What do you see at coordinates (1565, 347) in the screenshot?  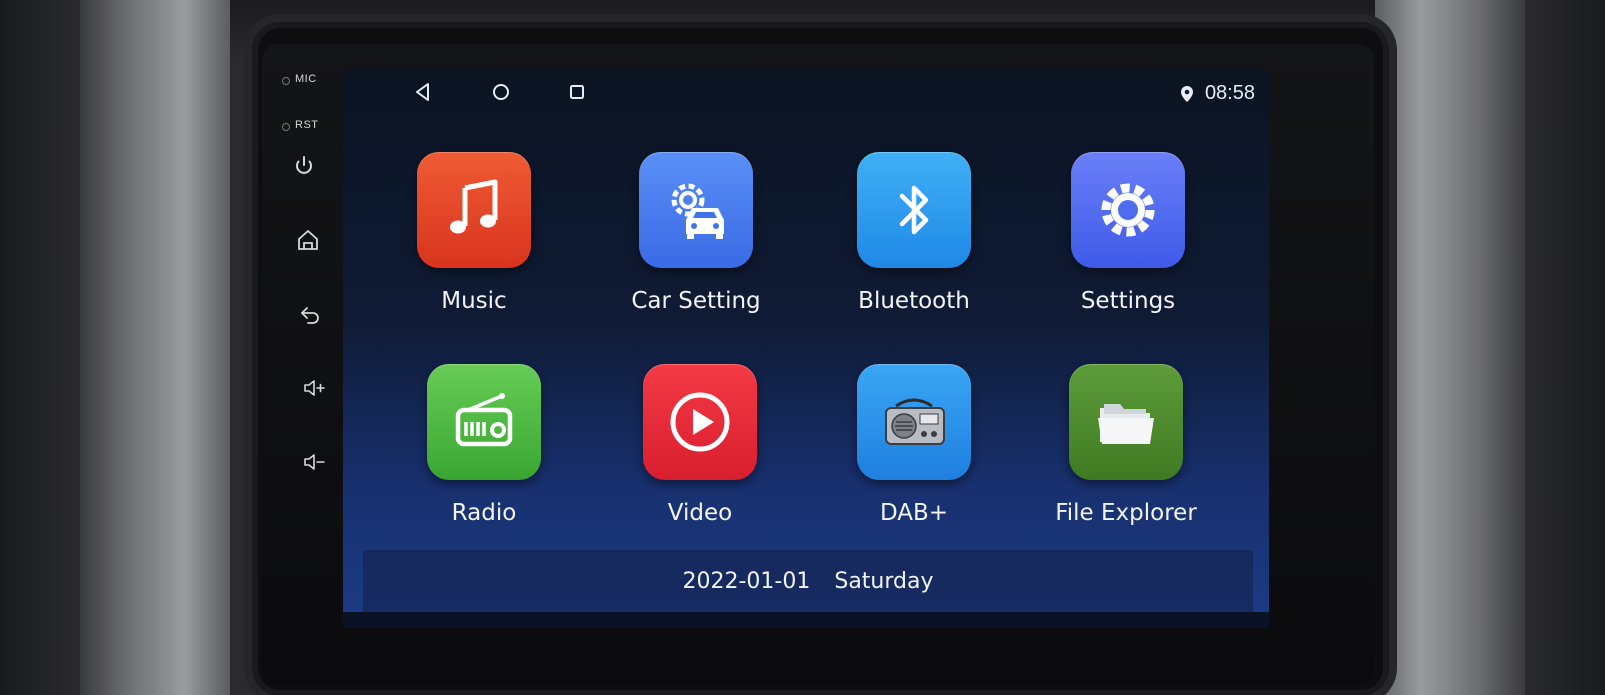 I see `dashboard-right-panel` at bounding box center [1565, 347].